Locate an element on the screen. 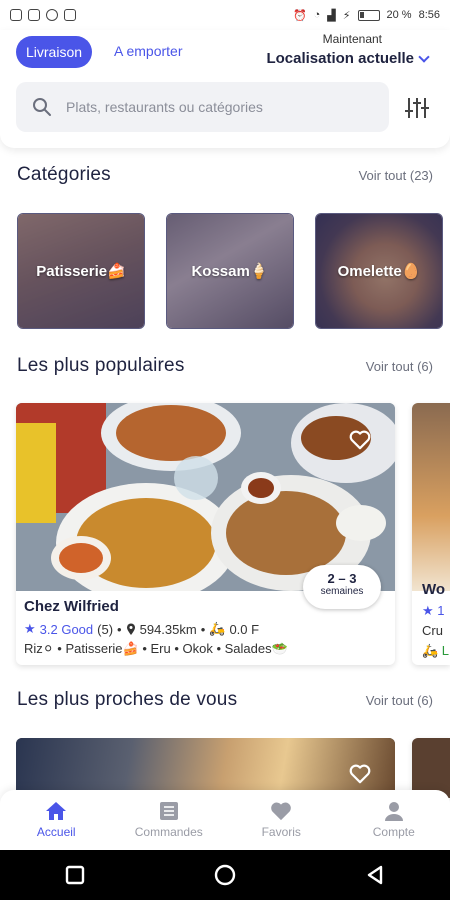 The image size is (450, 900). charging-icon: ⚡ is located at coordinates (346, 15).